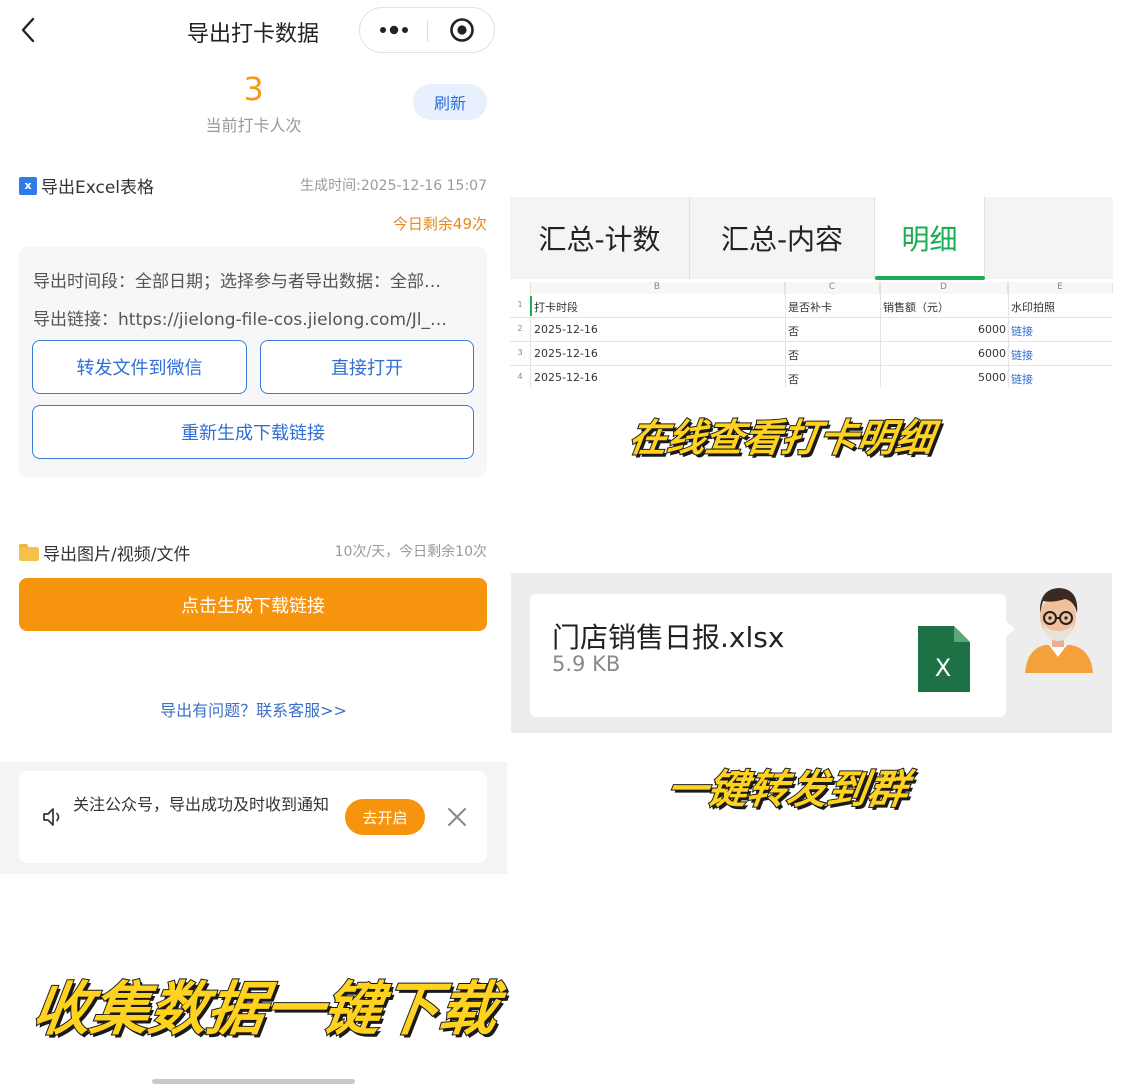 The image size is (1125, 1085). Describe the element at coordinates (916, 307) in the screenshot. I see `header-sales: 销售额（元）` at that location.